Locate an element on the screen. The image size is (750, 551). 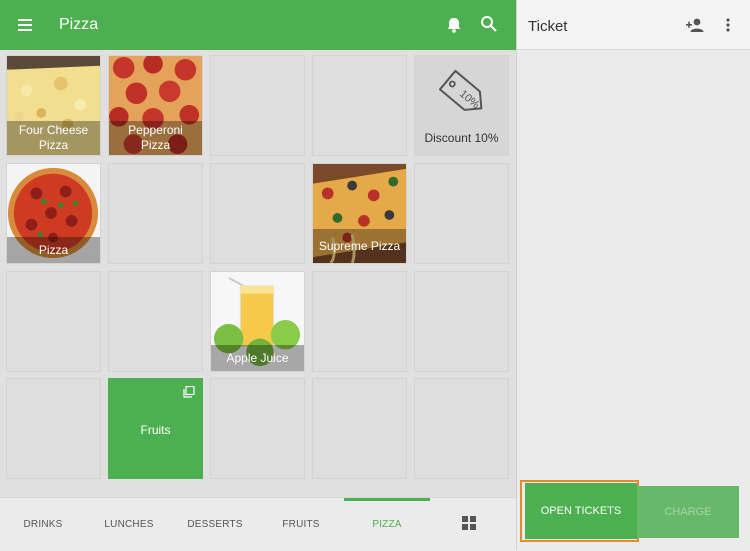
tab-label: PIZZA is located at coordinates (387, 524).